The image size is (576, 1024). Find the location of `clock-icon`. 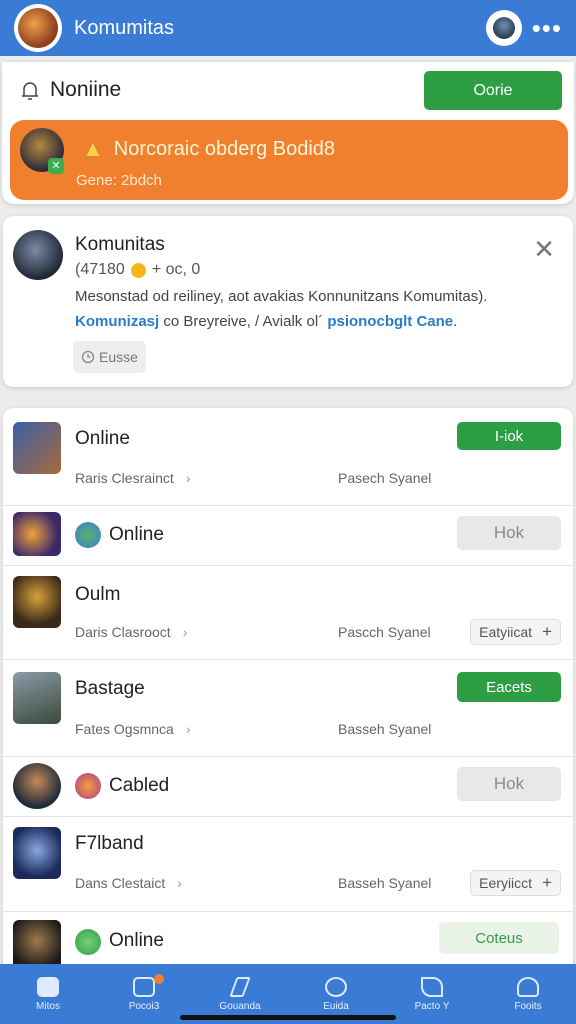

clock-icon is located at coordinates (88, 357).